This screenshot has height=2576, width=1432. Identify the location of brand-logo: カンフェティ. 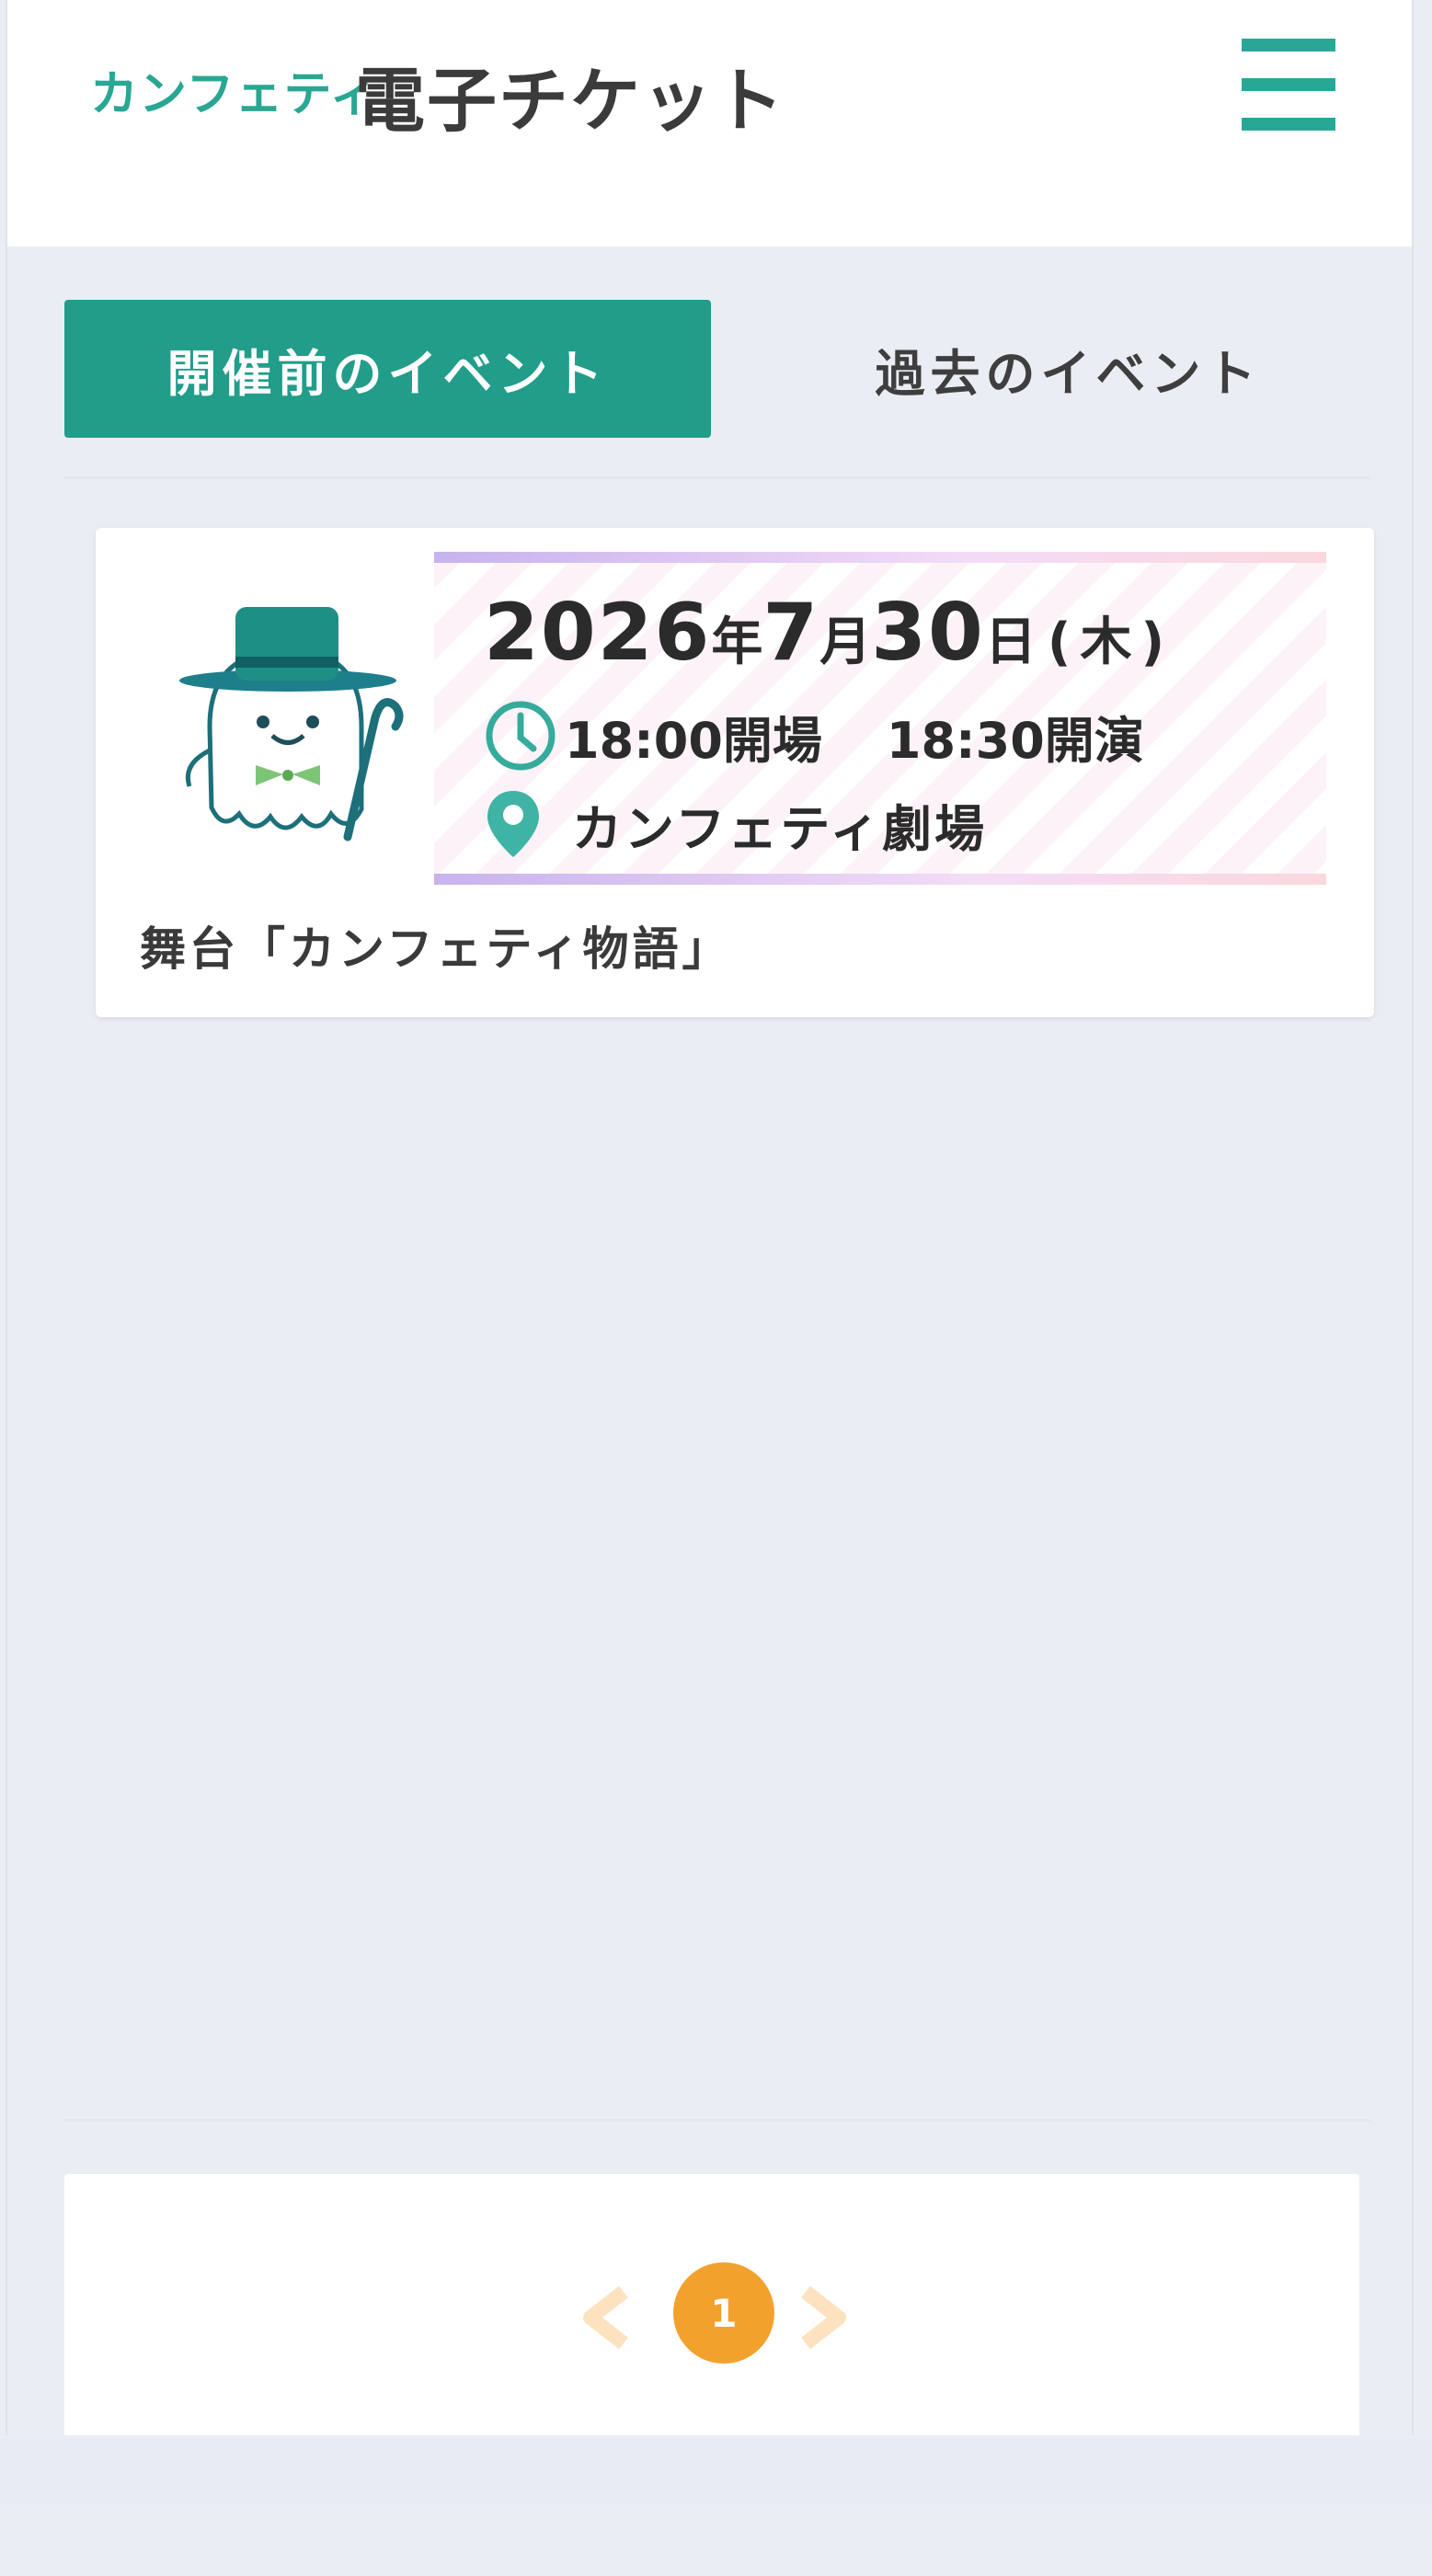
(234, 89).